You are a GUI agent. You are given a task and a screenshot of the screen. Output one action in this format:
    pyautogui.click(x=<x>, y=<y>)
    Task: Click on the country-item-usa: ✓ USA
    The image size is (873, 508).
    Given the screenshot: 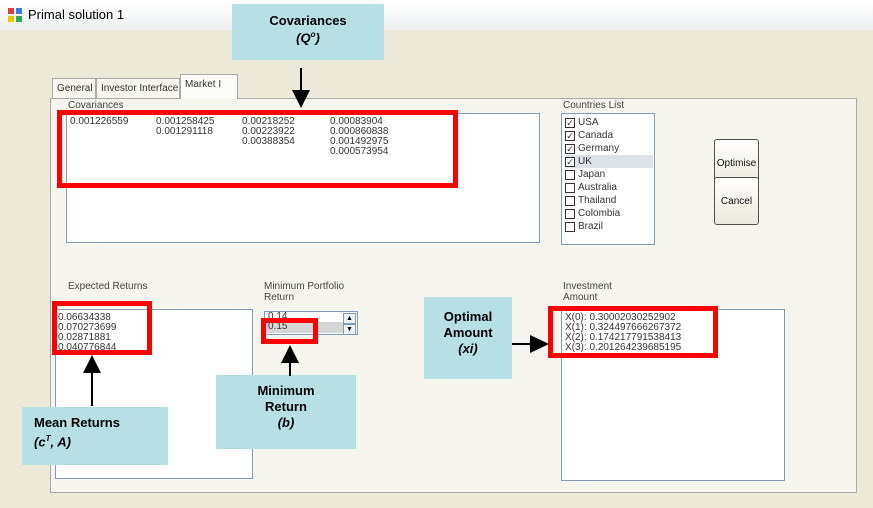 What is the action you would take?
    pyautogui.click(x=609, y=122)
    